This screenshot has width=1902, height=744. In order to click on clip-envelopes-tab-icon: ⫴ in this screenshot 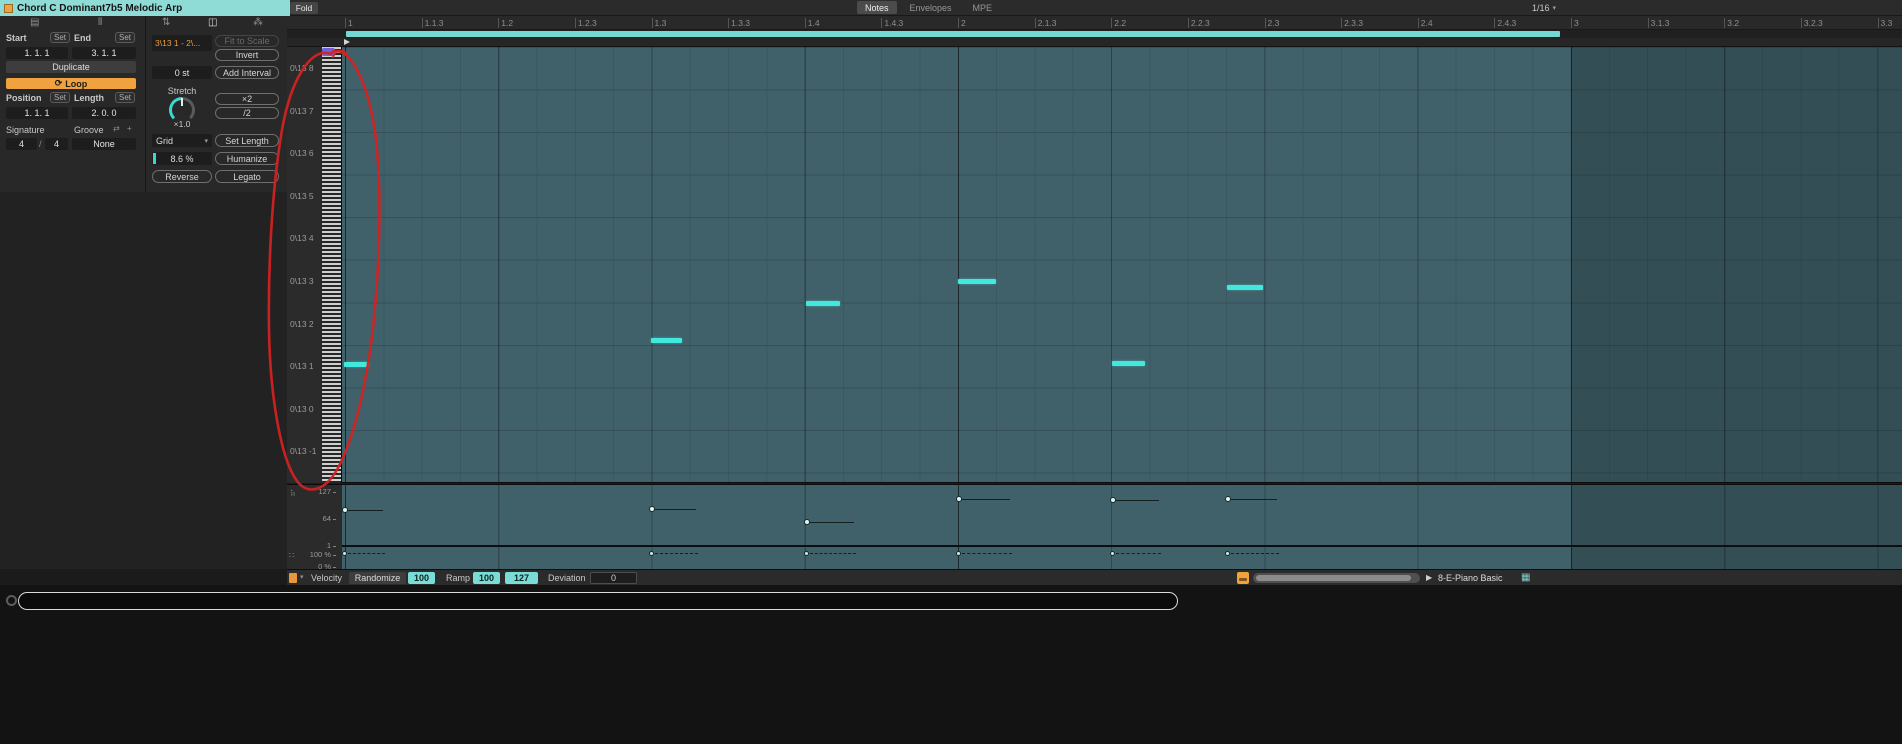, I will do `click(100, 23)`.